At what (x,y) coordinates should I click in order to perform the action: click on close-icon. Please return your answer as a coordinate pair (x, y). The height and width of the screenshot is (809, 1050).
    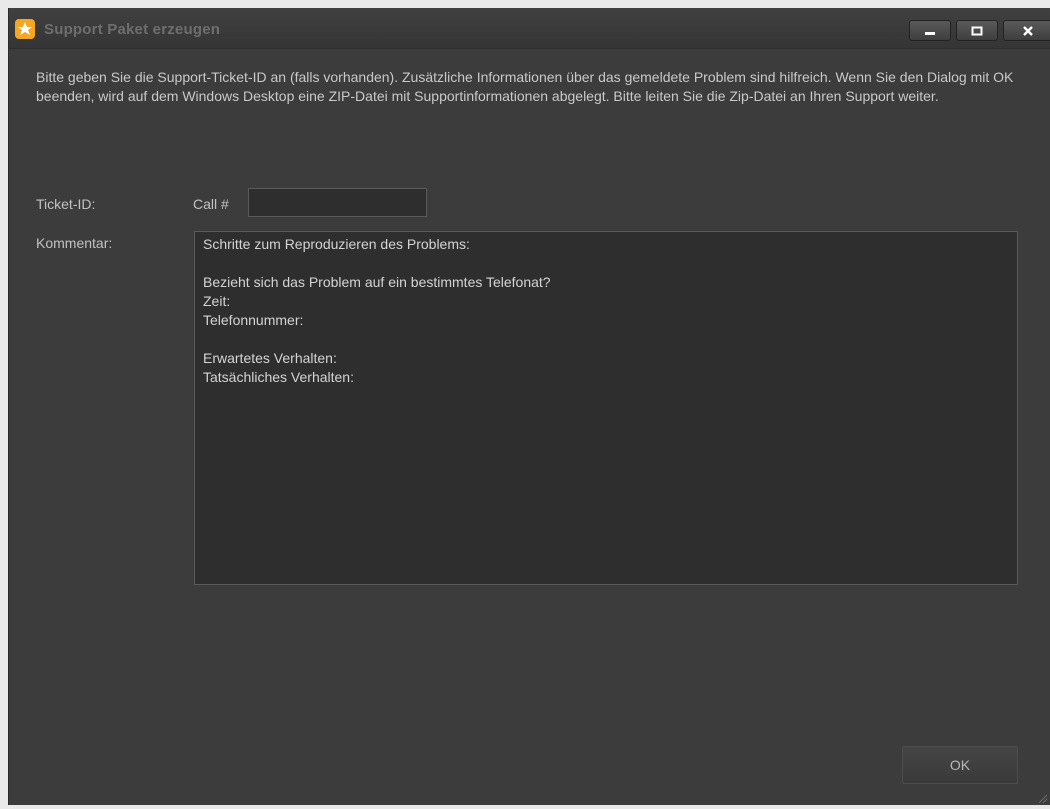
    Looking at the image, I should click on (1027, 30).